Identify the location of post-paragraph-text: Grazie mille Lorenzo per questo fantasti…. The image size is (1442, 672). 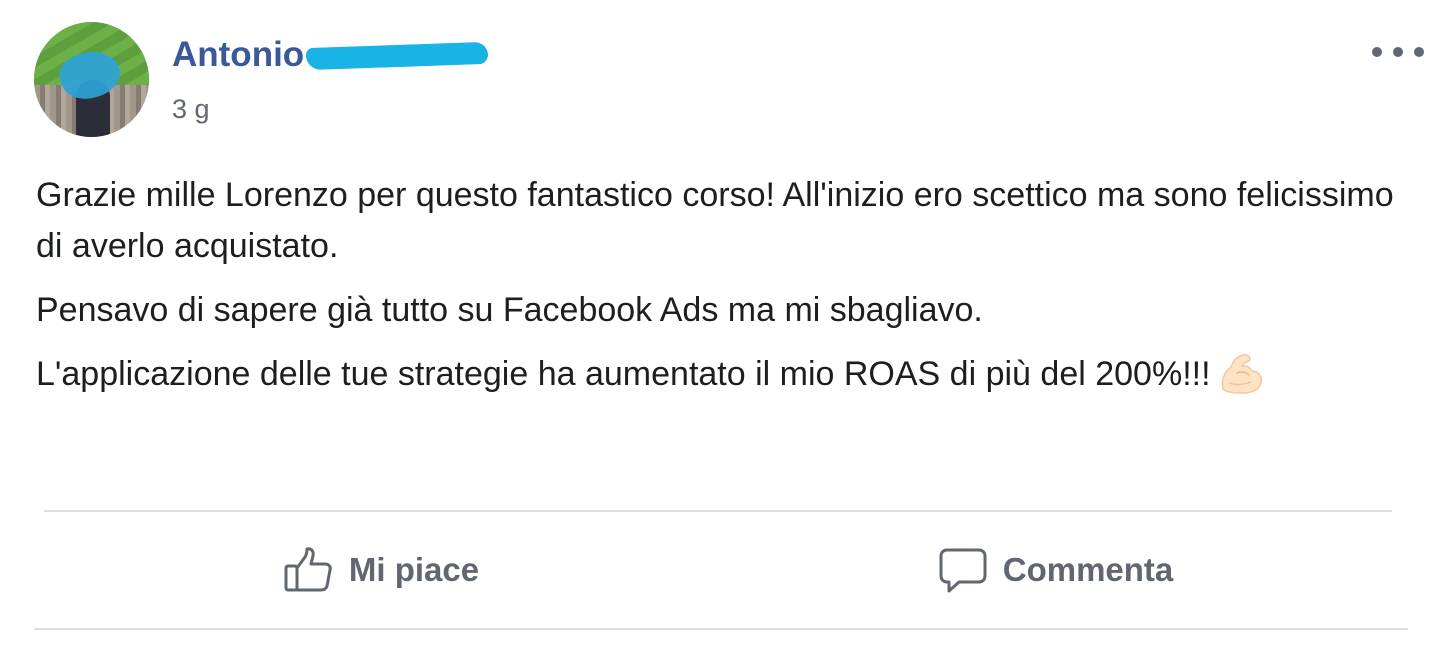
(715, 220).